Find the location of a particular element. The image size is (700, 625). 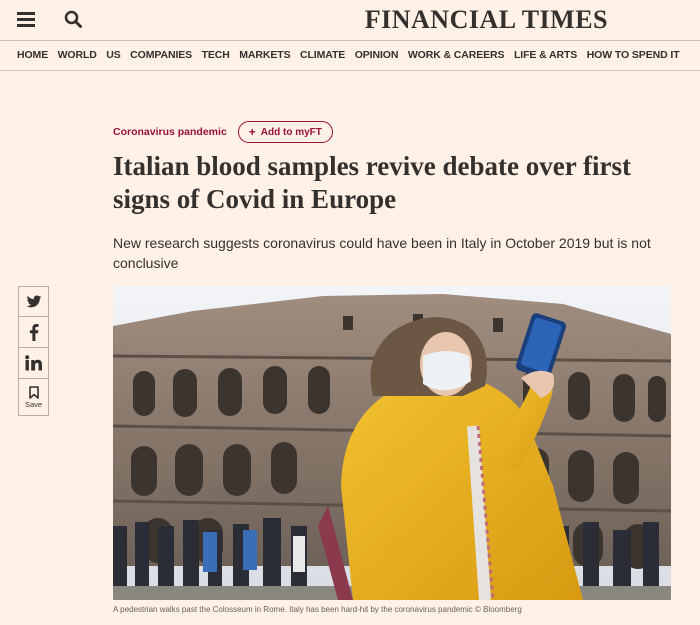

topic-link: Coronavirus pandemic is located at coordinates (170, 132).